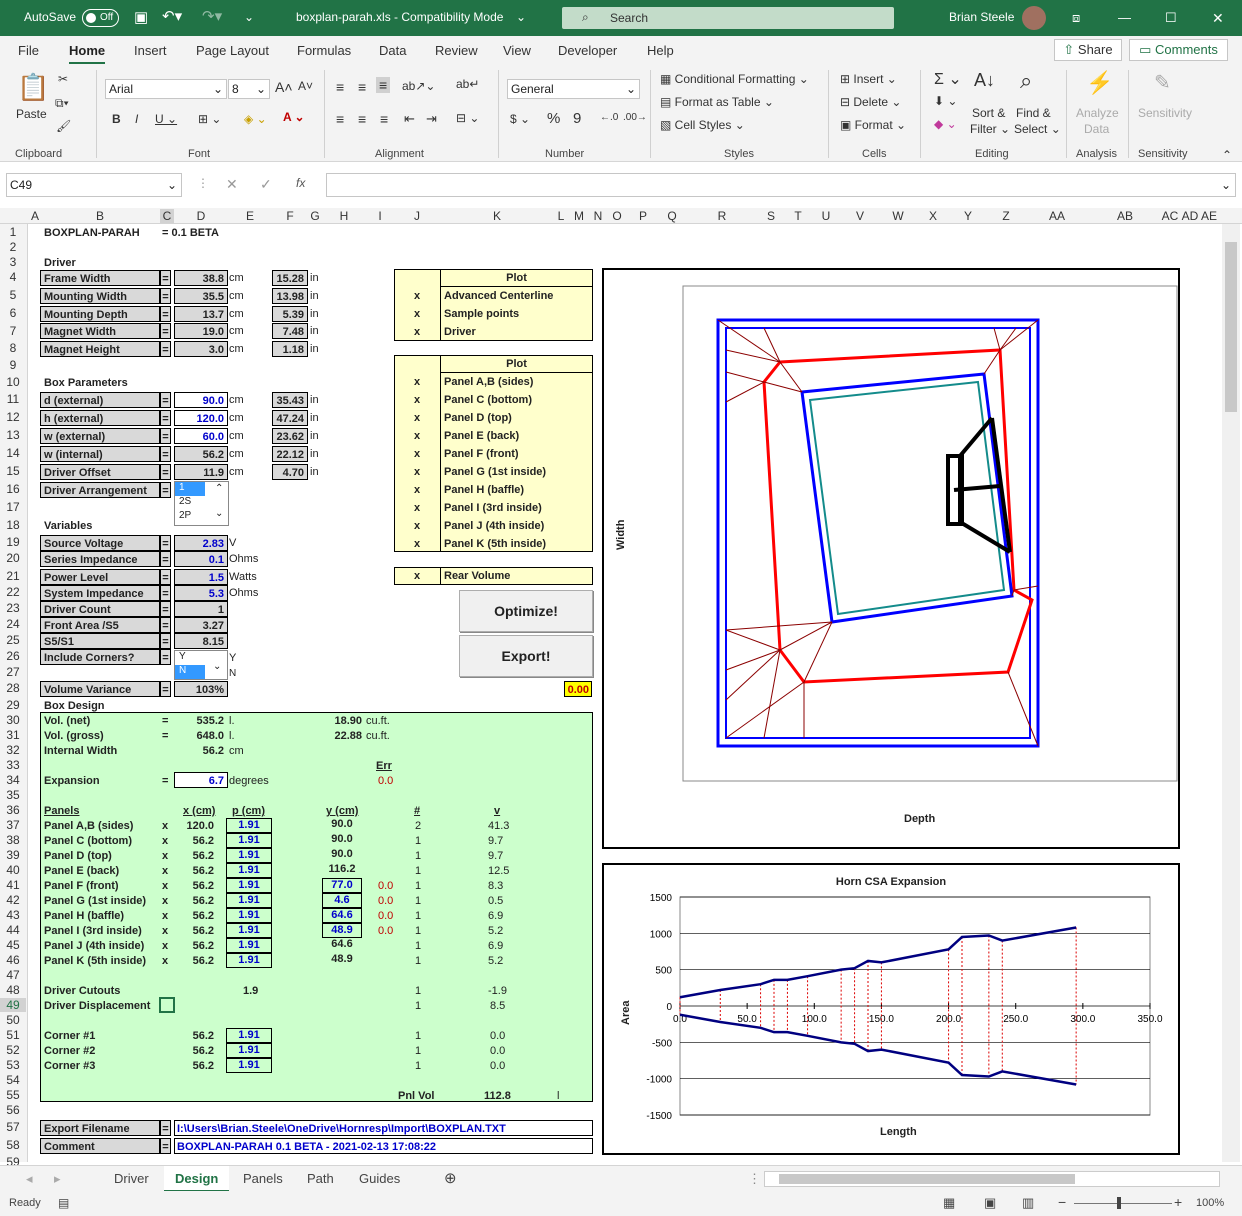 The height and width of the screenshot is (1216, 1242). Describe the element at coordinates (467, 84) in the screenshot. I see `wrap-text-icon: ab↵` at that location.